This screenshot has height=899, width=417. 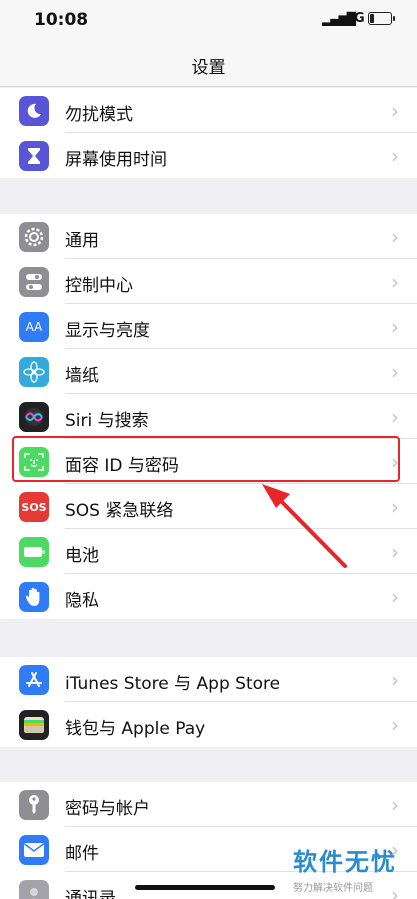 I want to click on watermark: 软件无忧 努力解决软件问题, so click(x=345, y=868).